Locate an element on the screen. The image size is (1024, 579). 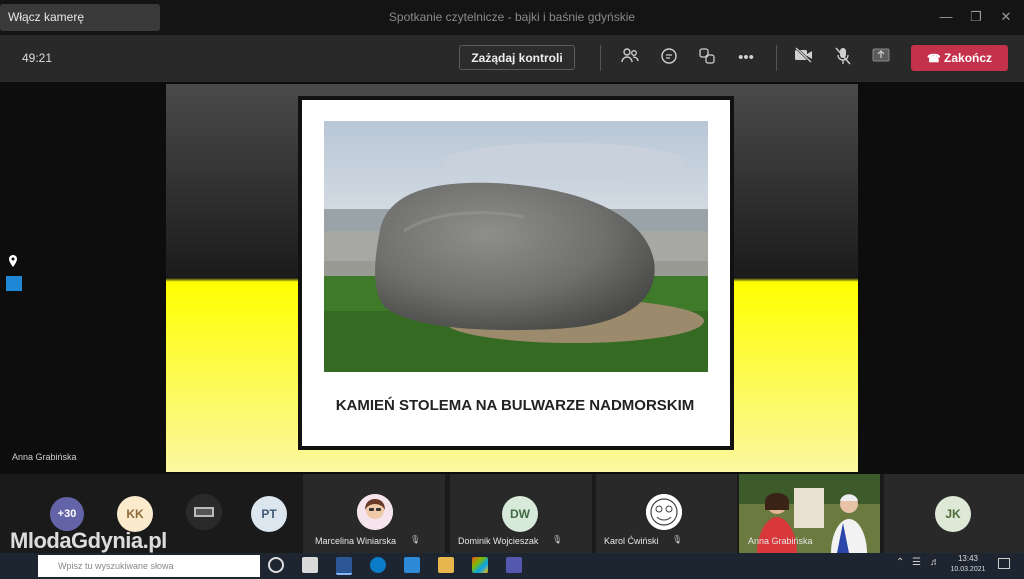
taskbar-clock-date: 10.03.2021 is located at coordinates (968, 569).